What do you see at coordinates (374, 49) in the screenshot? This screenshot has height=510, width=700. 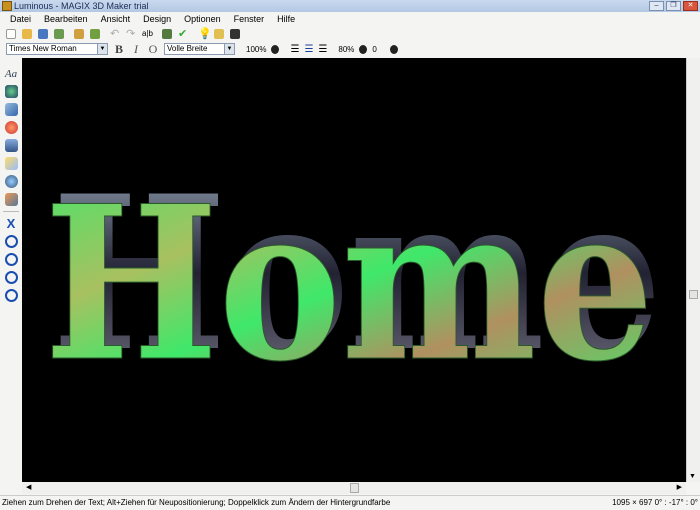 I see `offset-value: 0` at bounding box center [374, 49].